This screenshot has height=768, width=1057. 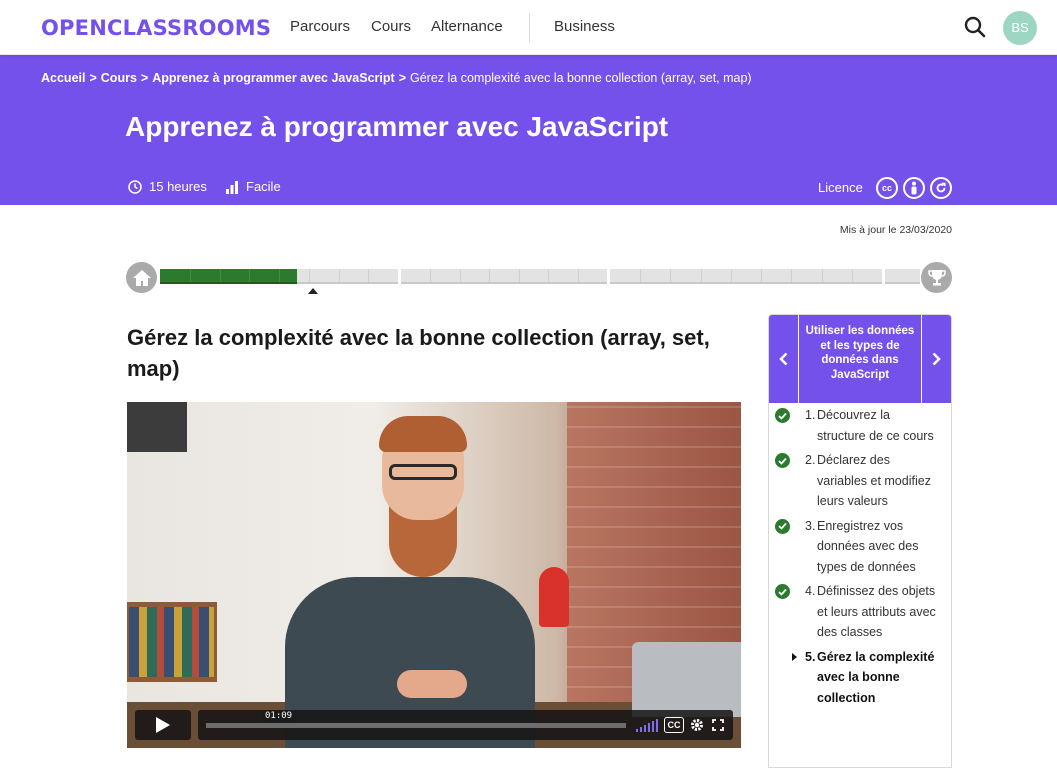 What do you see at coordinates (810, 460) in the screenshot?
I see `chapter-number: 2.` at bounding box center [810, 460].